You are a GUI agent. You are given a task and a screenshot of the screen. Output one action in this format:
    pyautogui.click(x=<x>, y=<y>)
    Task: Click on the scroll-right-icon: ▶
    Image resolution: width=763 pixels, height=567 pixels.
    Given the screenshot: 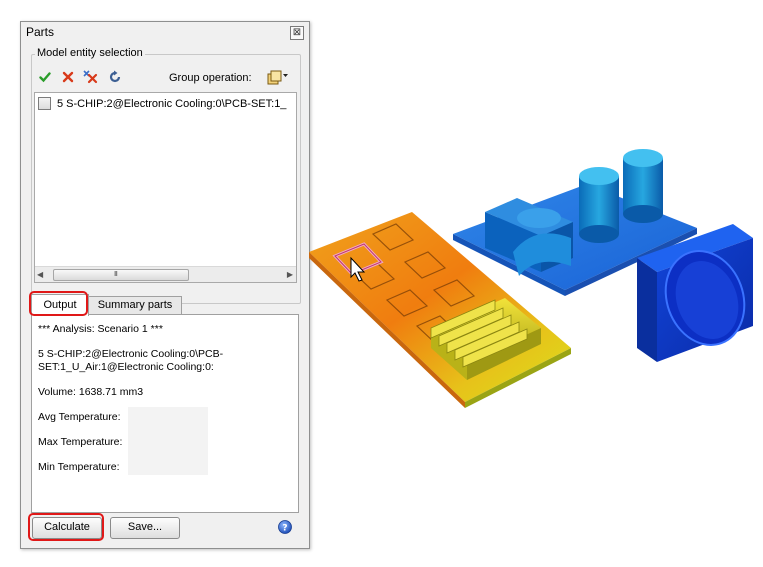 What is the action you would take?
    pyautogui.click(x=290, y=274)
    